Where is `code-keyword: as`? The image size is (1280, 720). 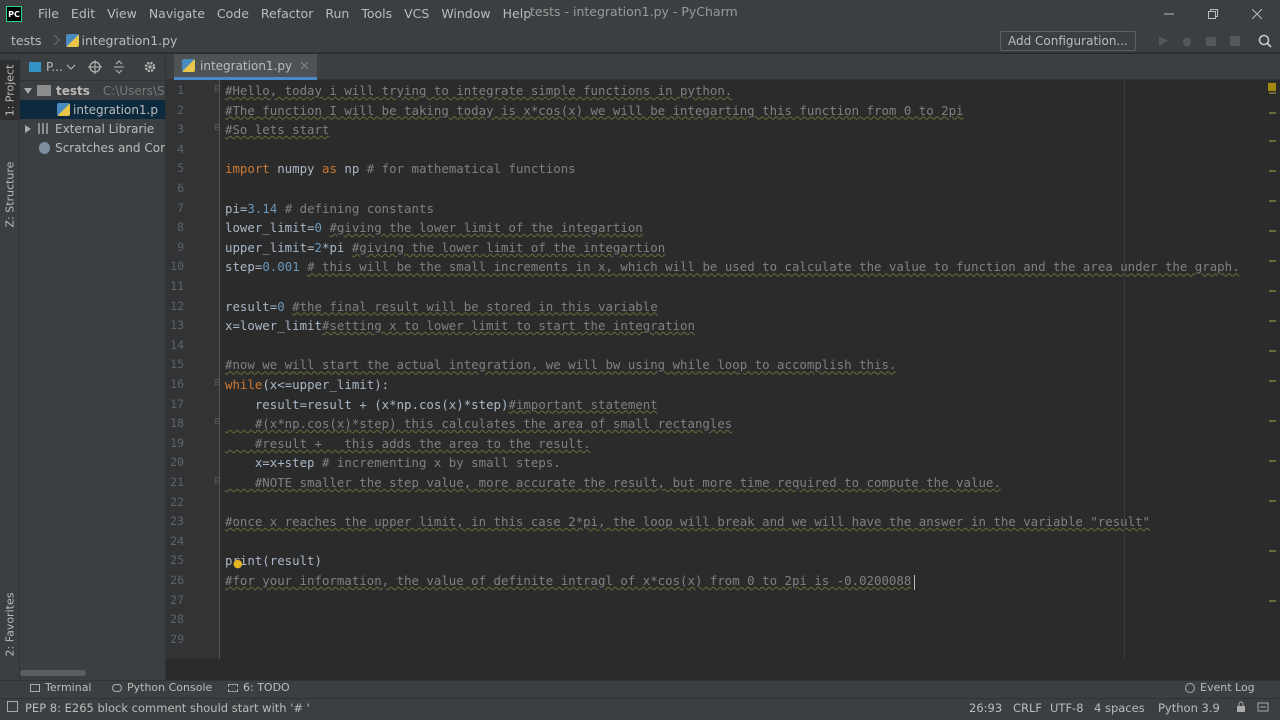 code-keyword: as is located at coordinates (333, 169).